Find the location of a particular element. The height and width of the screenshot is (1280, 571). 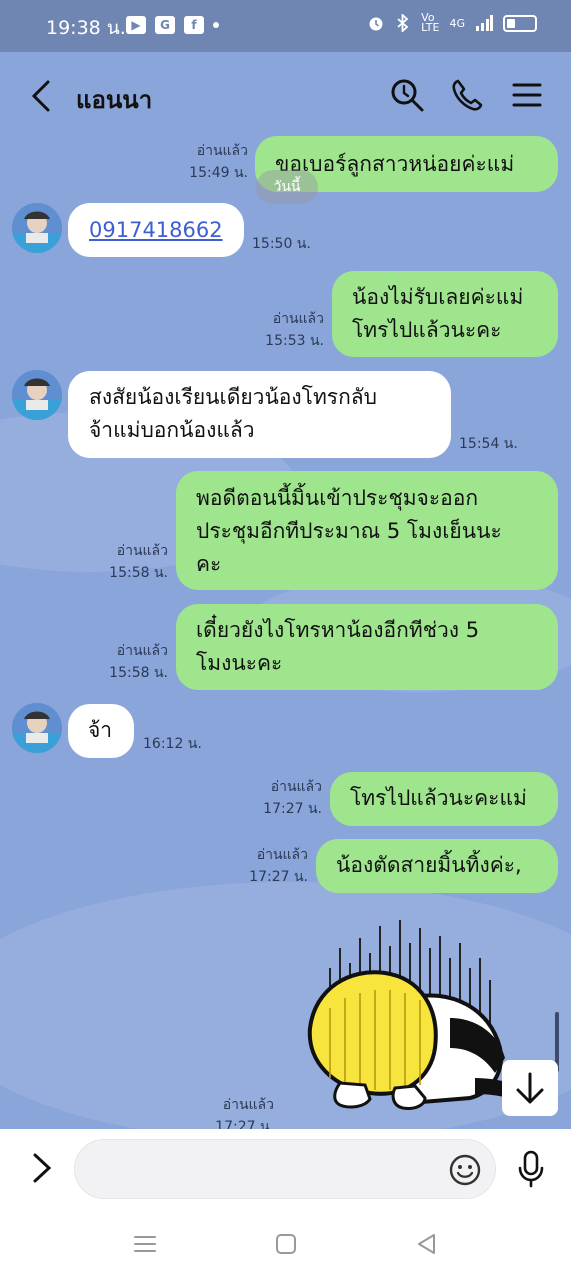

chevron-right-icon is located at coordinates (42, 1168).